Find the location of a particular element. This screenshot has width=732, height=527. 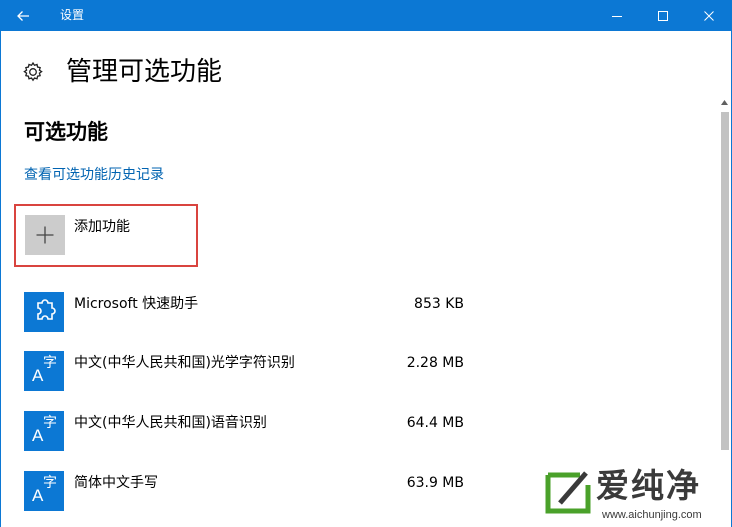

feature-size: 63.9 MB is located at coordinates (435, 483).